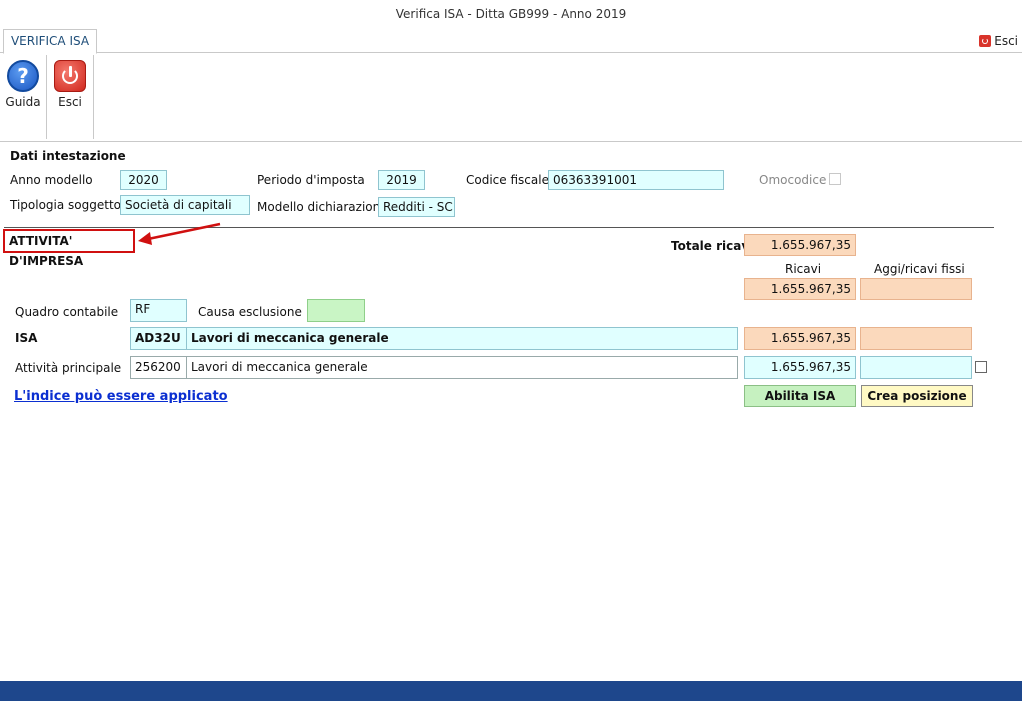 This screenshot has height=701, width=1022. I want to click on tipologia-soggetto-field: Società di capitali, so click(185, 205).